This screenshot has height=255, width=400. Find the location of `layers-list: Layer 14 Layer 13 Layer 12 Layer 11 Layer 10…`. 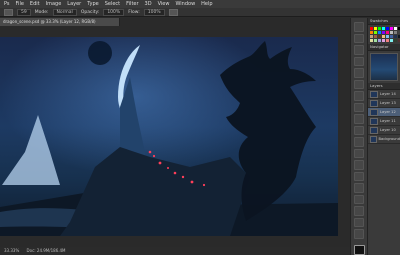

layers-list: Layer 14 Layer 13 Layer 12 Layer 11 Layer 10… is located at coordinates (384, 117).